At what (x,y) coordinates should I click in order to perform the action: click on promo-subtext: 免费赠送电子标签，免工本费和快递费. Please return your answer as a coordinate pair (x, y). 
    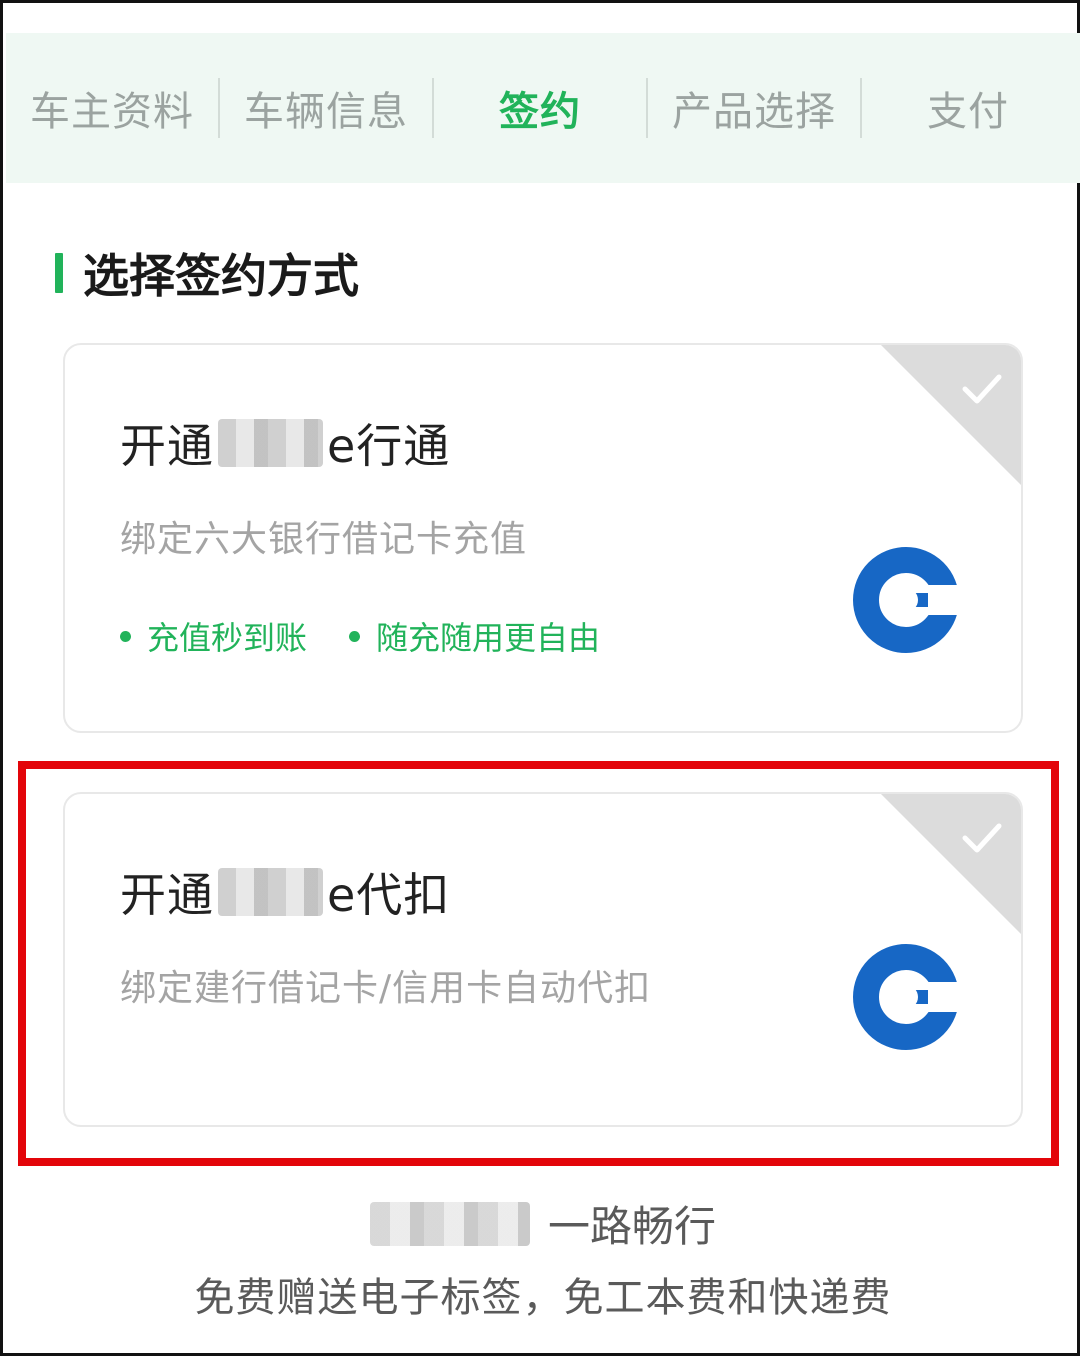
    Looking at the image, I should click on (543, 1298).